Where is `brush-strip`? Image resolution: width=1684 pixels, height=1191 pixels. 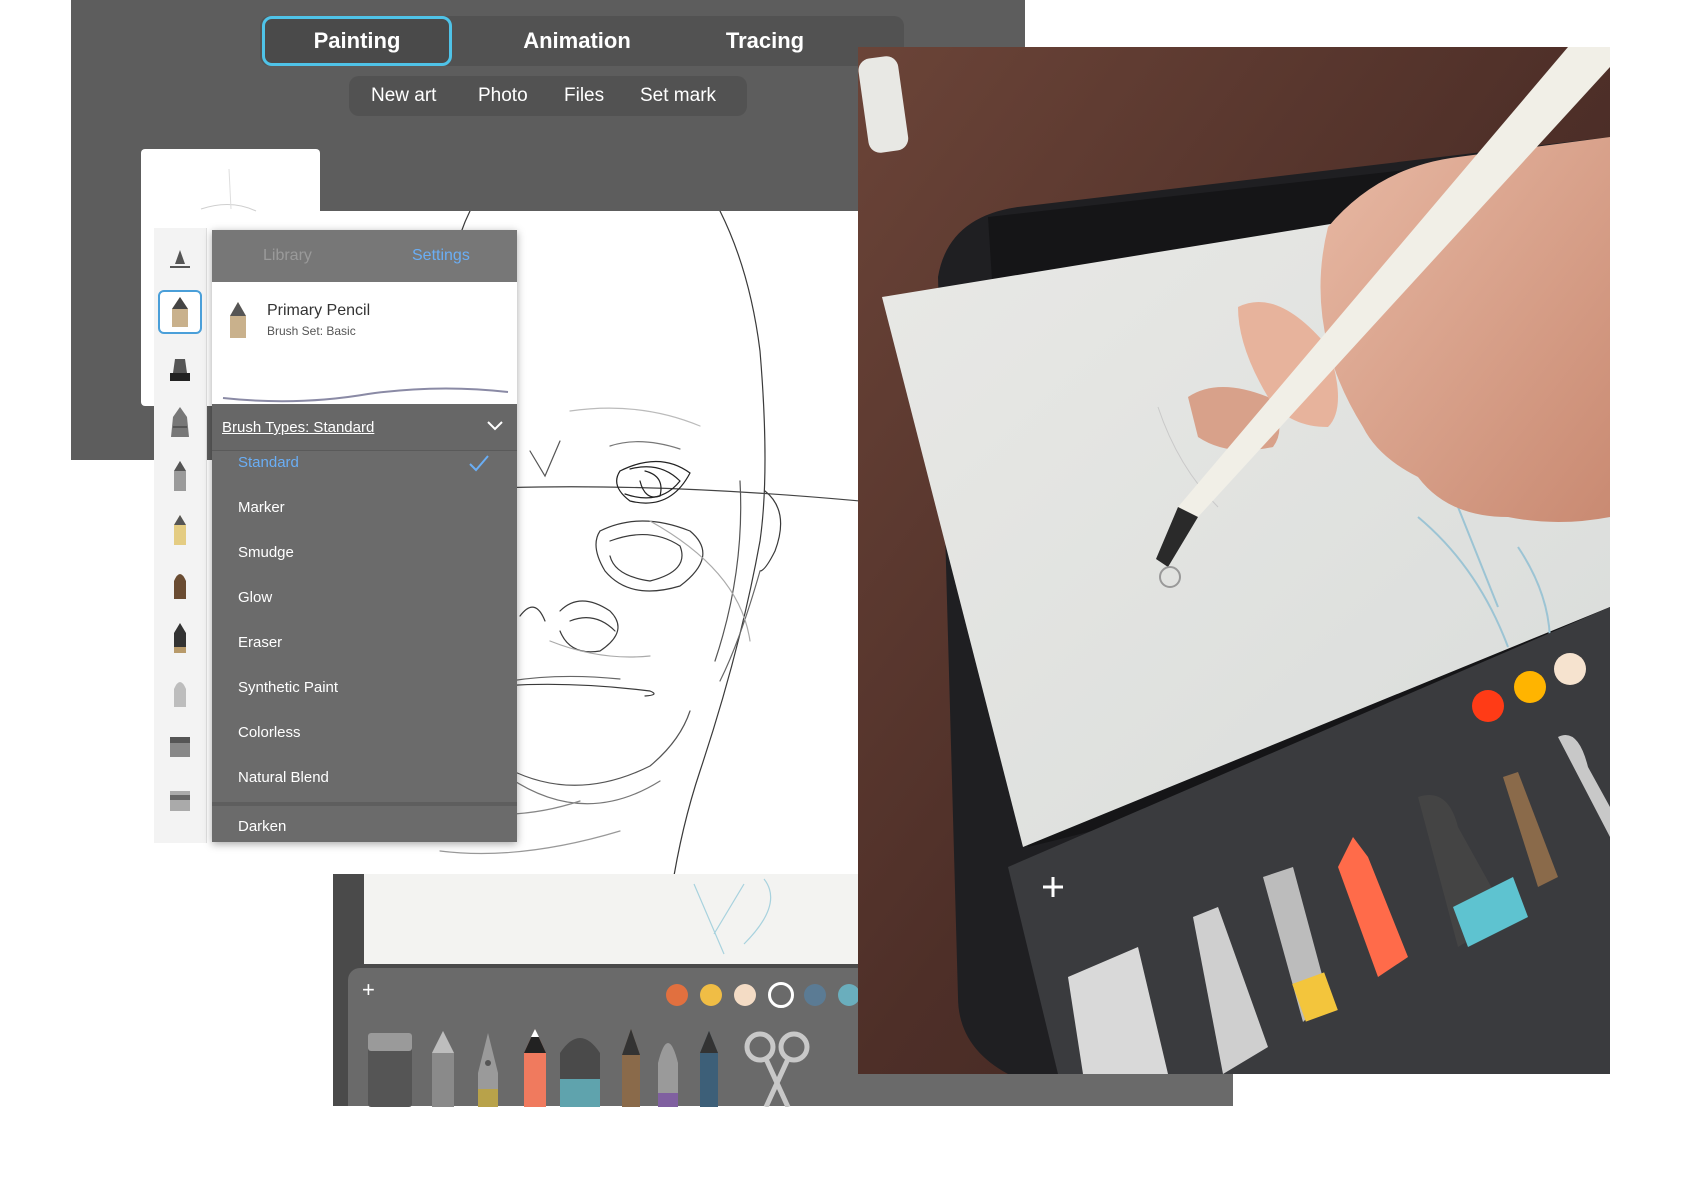 brush-strip is located at coordinates (180, 535).